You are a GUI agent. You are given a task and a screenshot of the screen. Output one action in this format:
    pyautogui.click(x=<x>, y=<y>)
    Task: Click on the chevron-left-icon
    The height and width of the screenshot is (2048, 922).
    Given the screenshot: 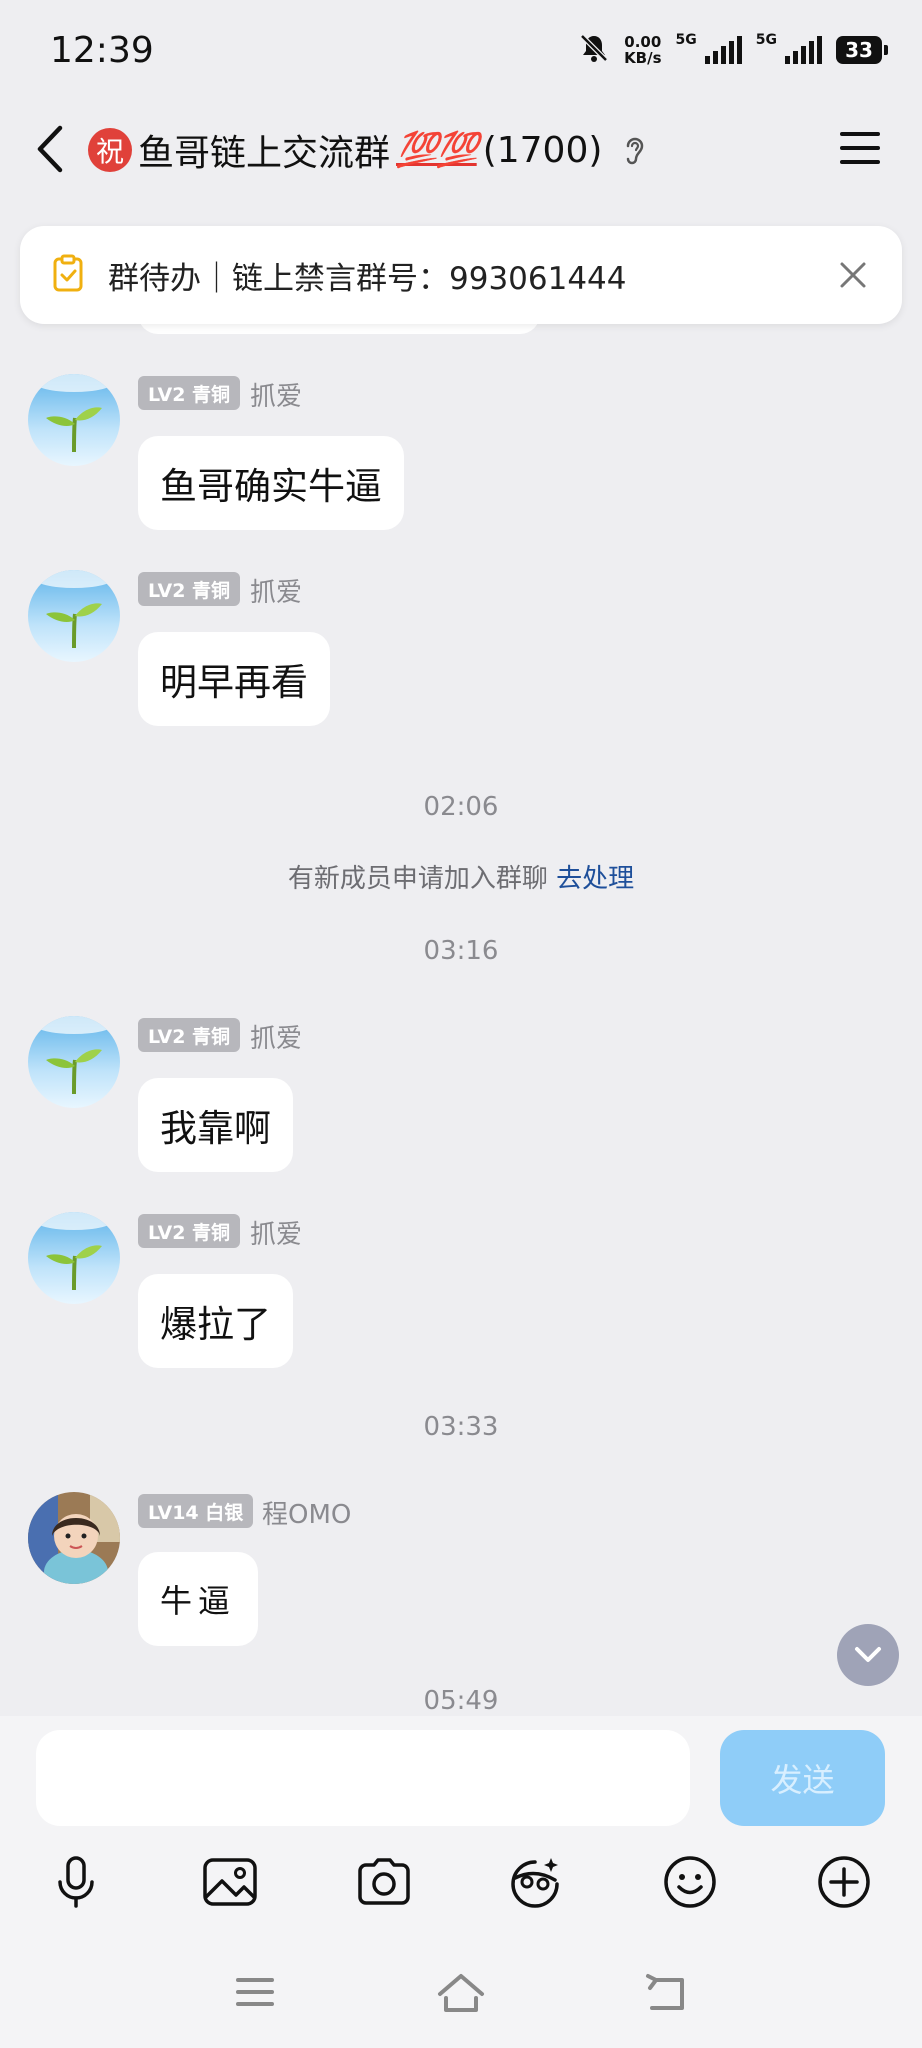 What is the action you would take?
    pyautogui.click(x=50, y=149)
    